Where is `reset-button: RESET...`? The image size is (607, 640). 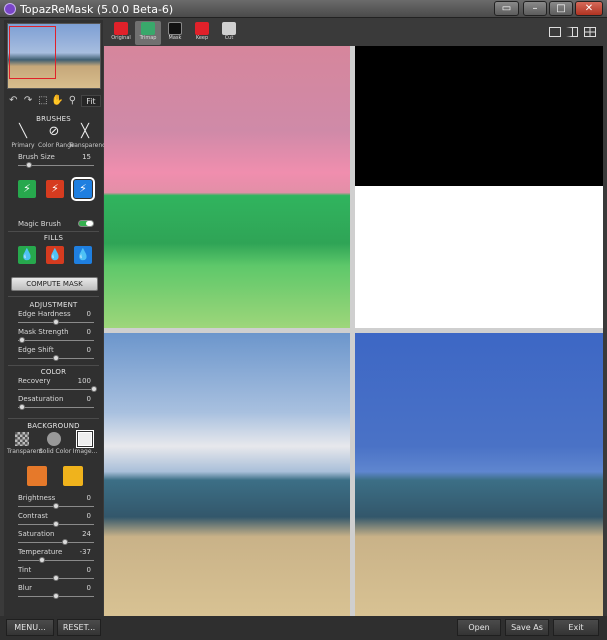
reset-button: RESET... is located at coordinates (79, 627).